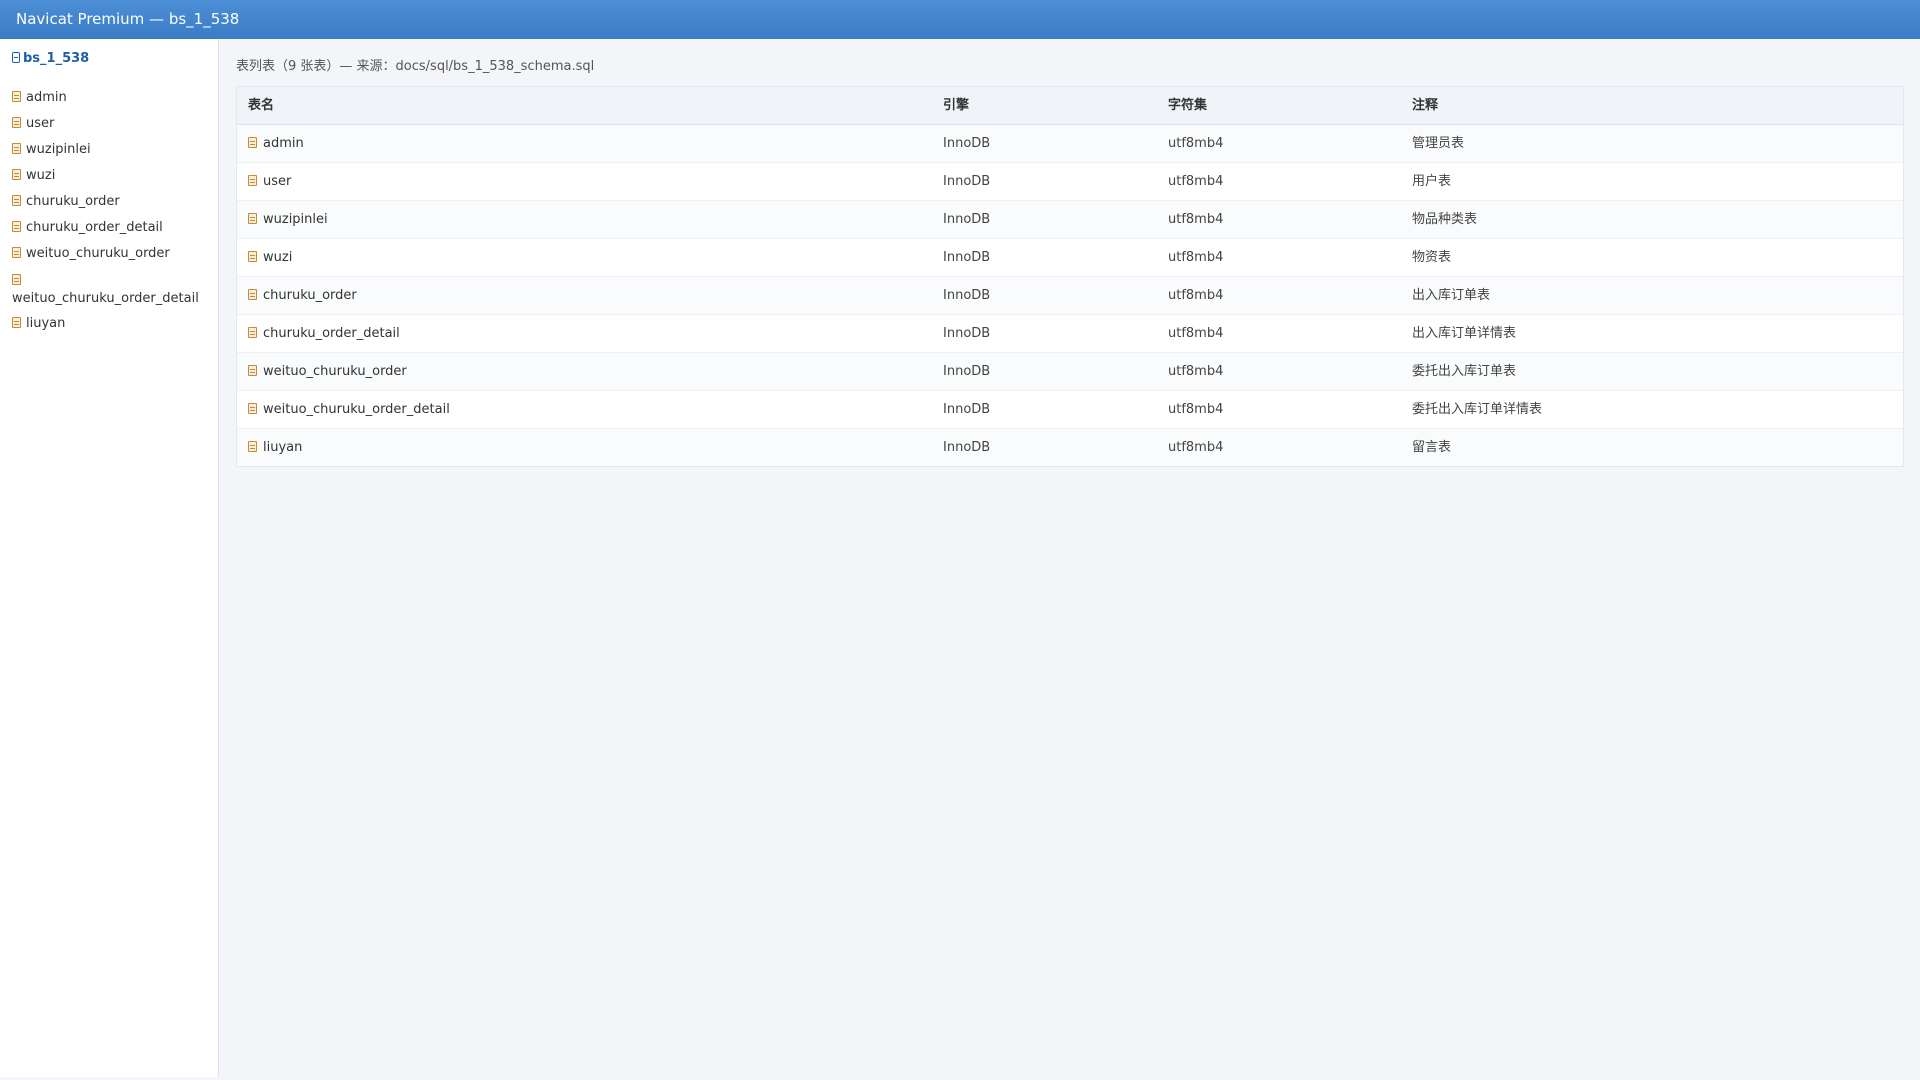 This screenshot has height=1080, width=1920. I want to click on sidebar-item-weituo-churuku-order: weituo_churuku_order, so click(112, 254).